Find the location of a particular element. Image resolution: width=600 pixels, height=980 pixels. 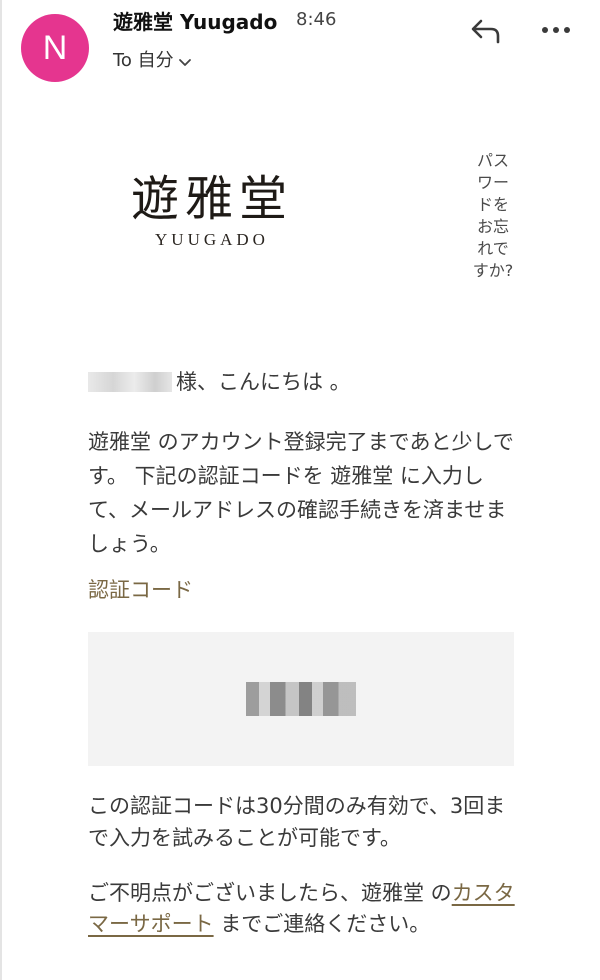

brand-logo-kanji: 遊雅堂 is located at coordinates (211, 199).